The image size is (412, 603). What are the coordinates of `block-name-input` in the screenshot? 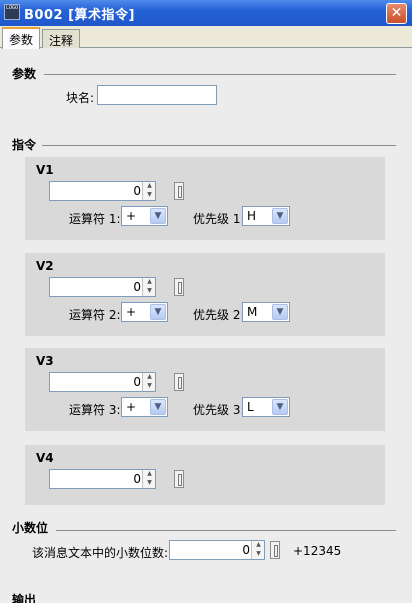 It's located at (157, 95).